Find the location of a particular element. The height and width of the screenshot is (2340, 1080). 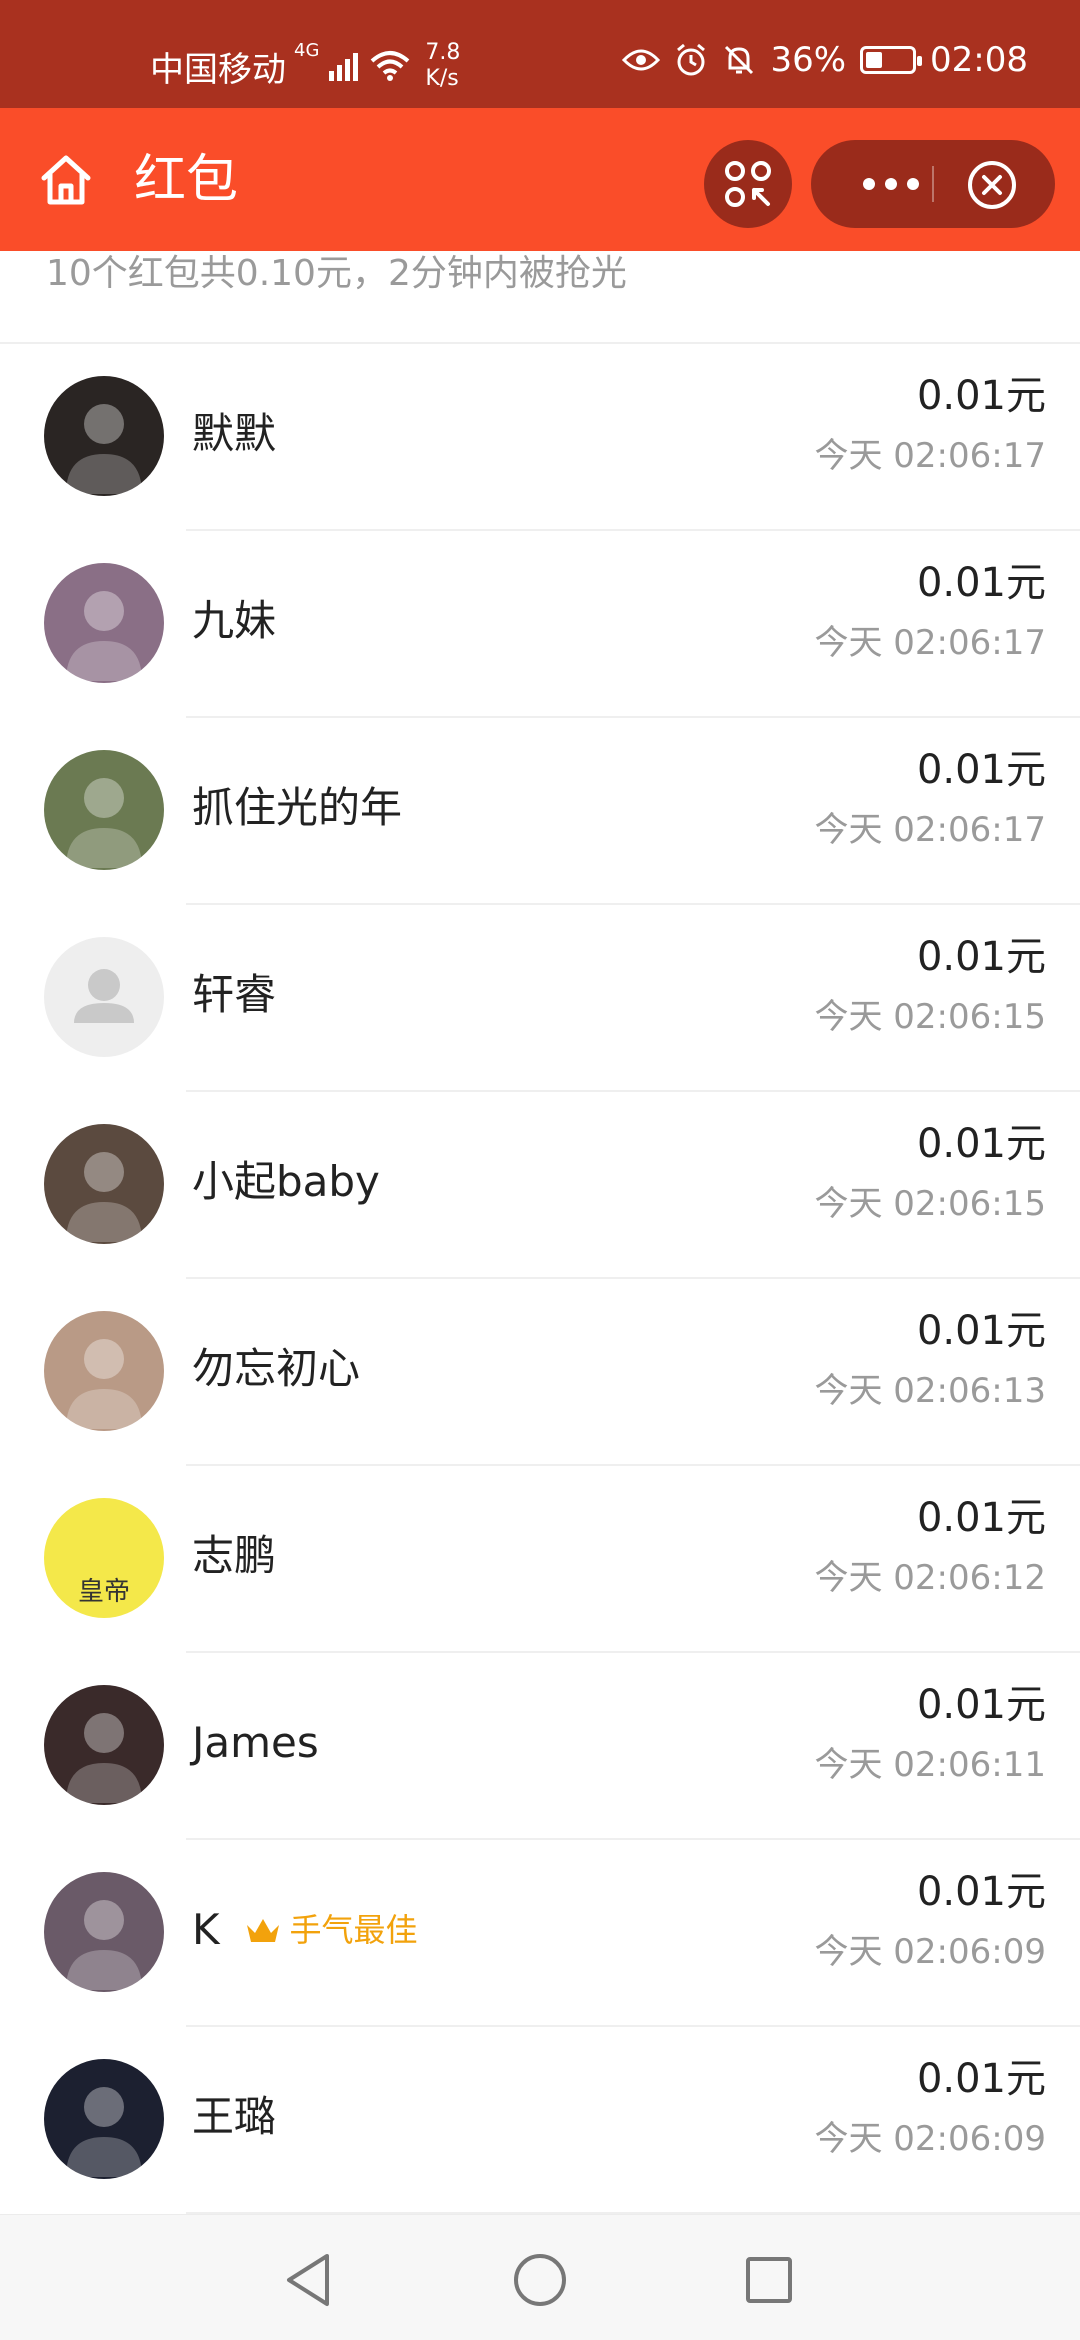

status-bar: 中国移动 4G 7.8 K/s 36% 02:08 is located at coordinates (540, 54).